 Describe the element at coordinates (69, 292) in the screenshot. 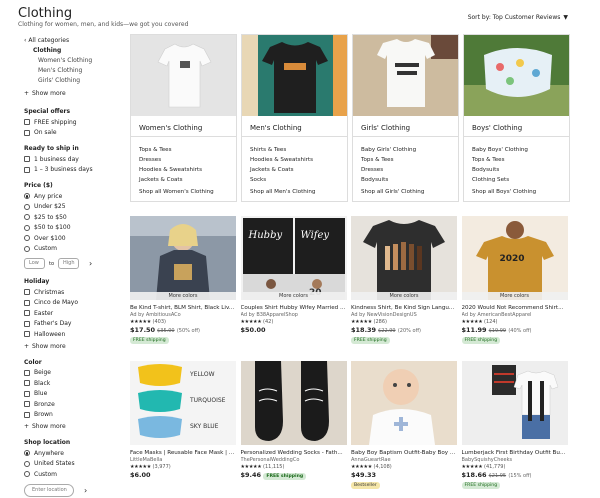

I see `filter-christmas: Christmas` at that location.